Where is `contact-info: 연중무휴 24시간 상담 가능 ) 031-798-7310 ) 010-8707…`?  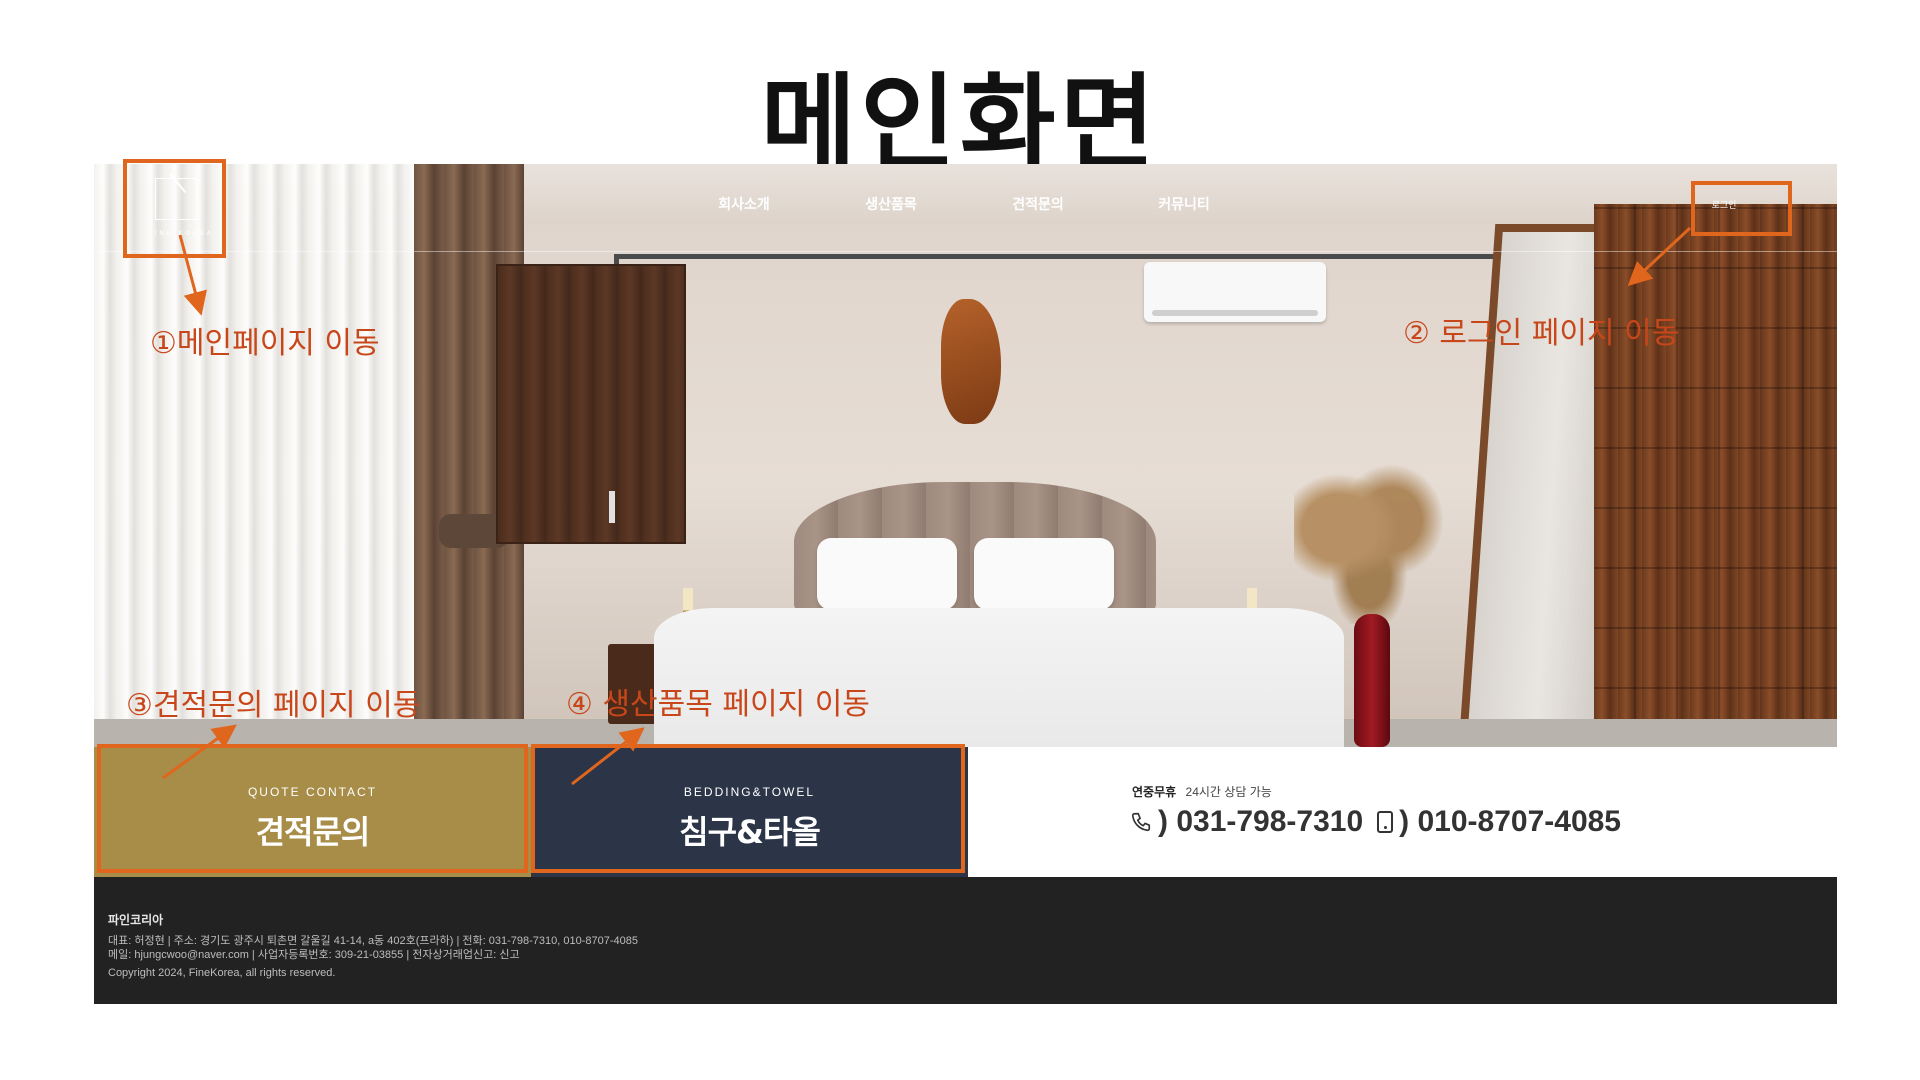
contact-info: 연중무휴 24시간 상담 가능 ) 031-798-7310 ) 010-8707… is located at coordinates (1402, 812).